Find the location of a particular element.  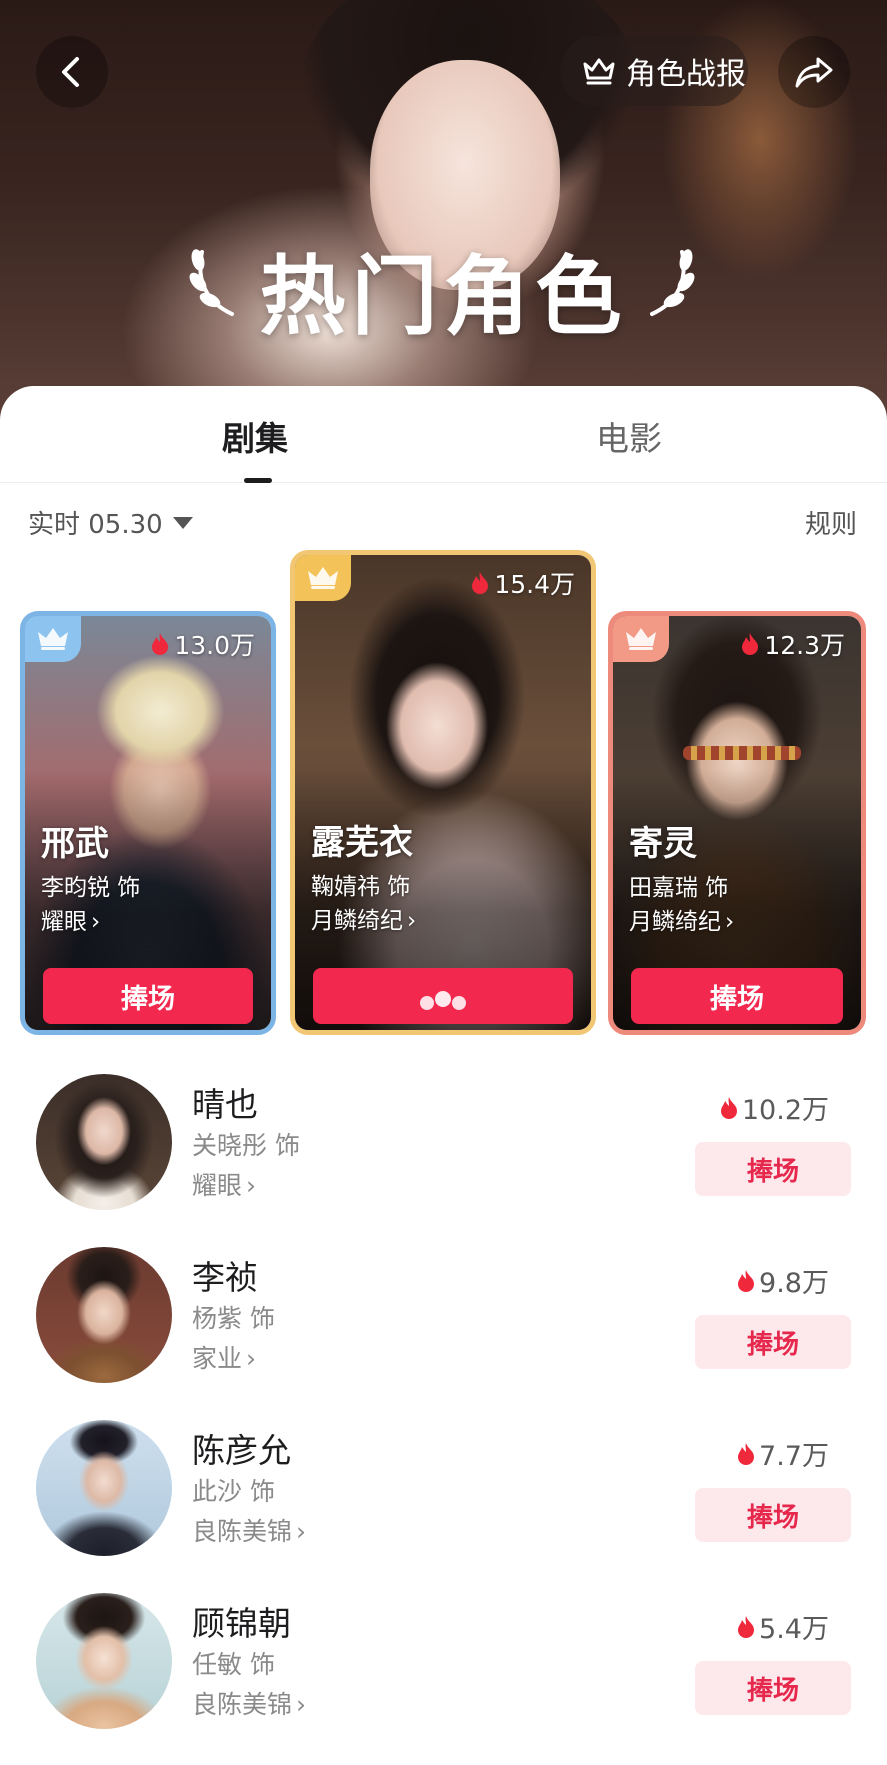

character-report-button: 角色战报 is located at coordinates (654, 71).